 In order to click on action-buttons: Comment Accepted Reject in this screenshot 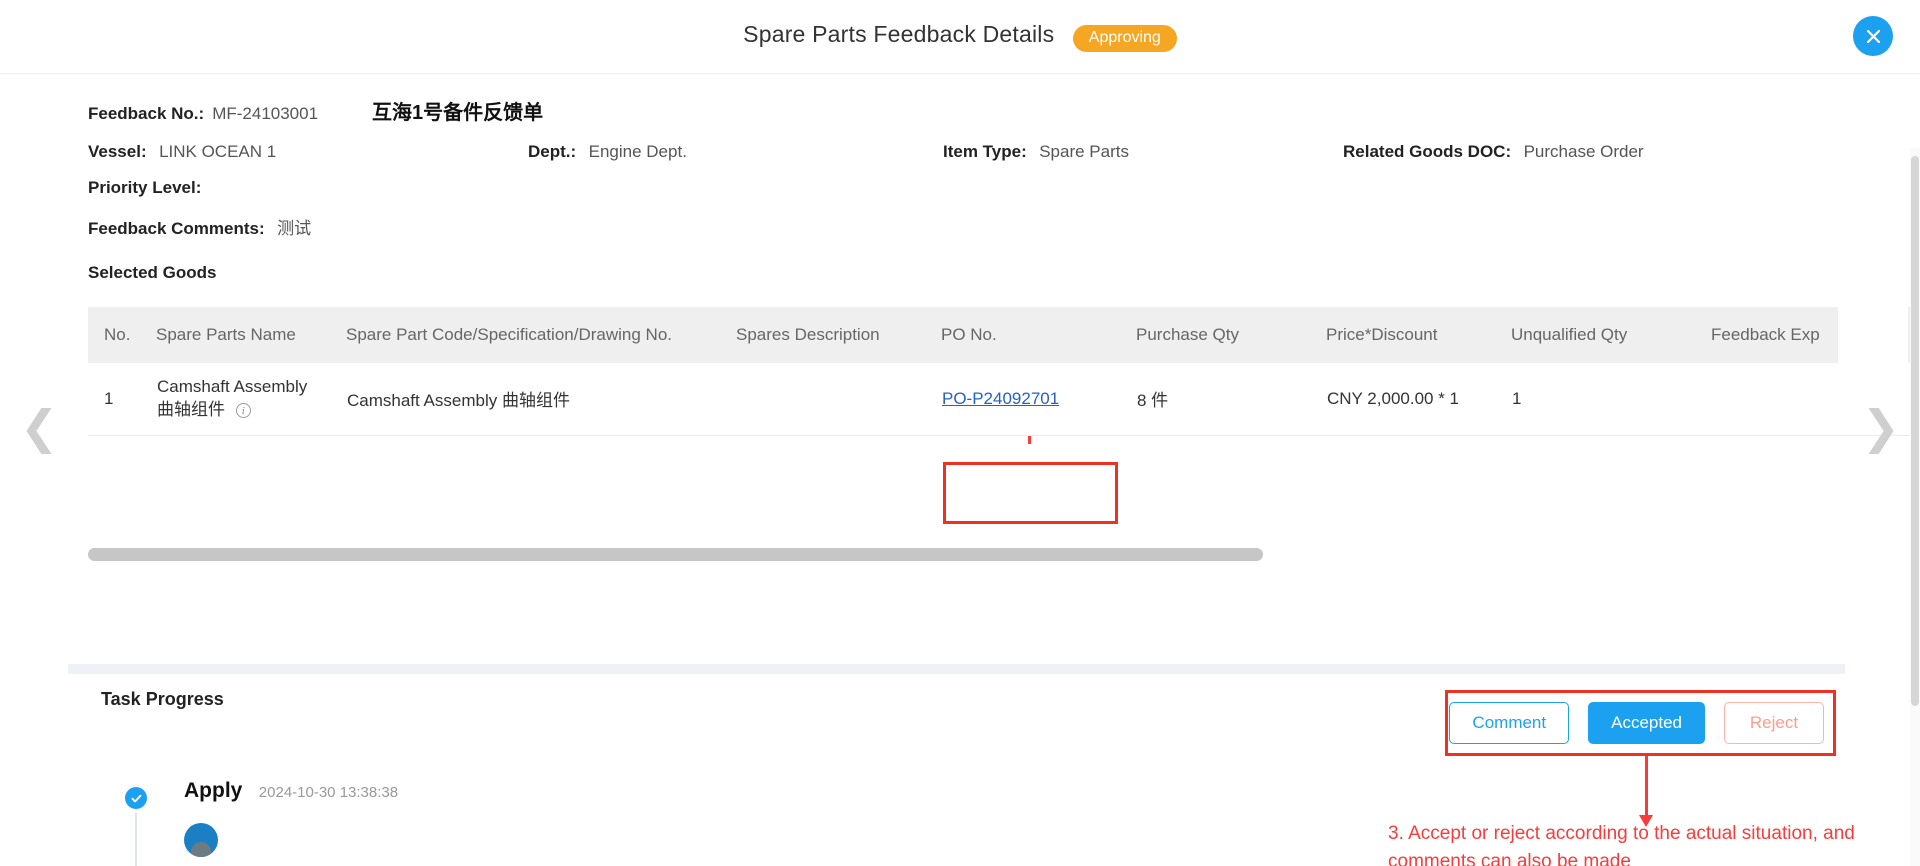, I will do `click(1636, 723)`.